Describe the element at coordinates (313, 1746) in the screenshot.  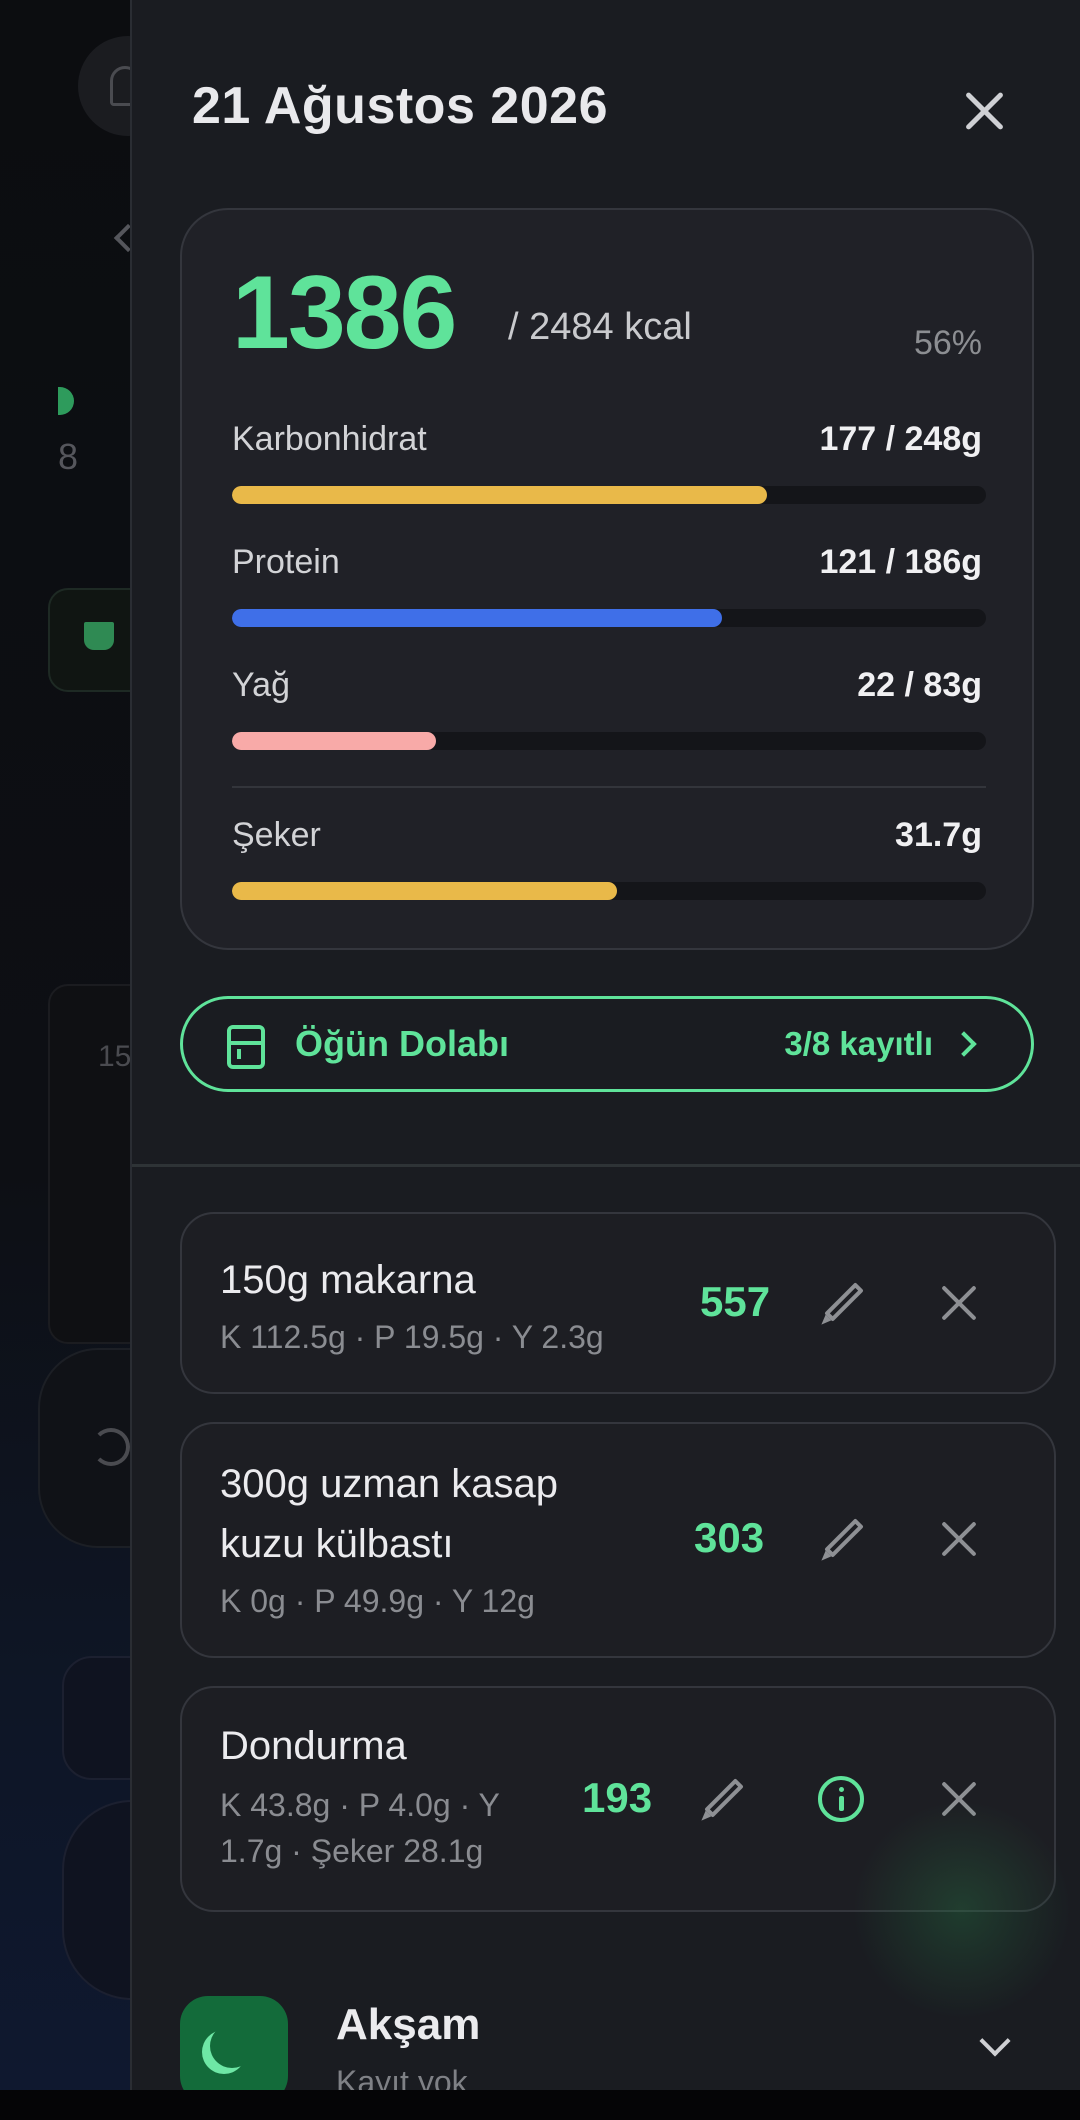
I see `food-name: Dondurma` at that location.